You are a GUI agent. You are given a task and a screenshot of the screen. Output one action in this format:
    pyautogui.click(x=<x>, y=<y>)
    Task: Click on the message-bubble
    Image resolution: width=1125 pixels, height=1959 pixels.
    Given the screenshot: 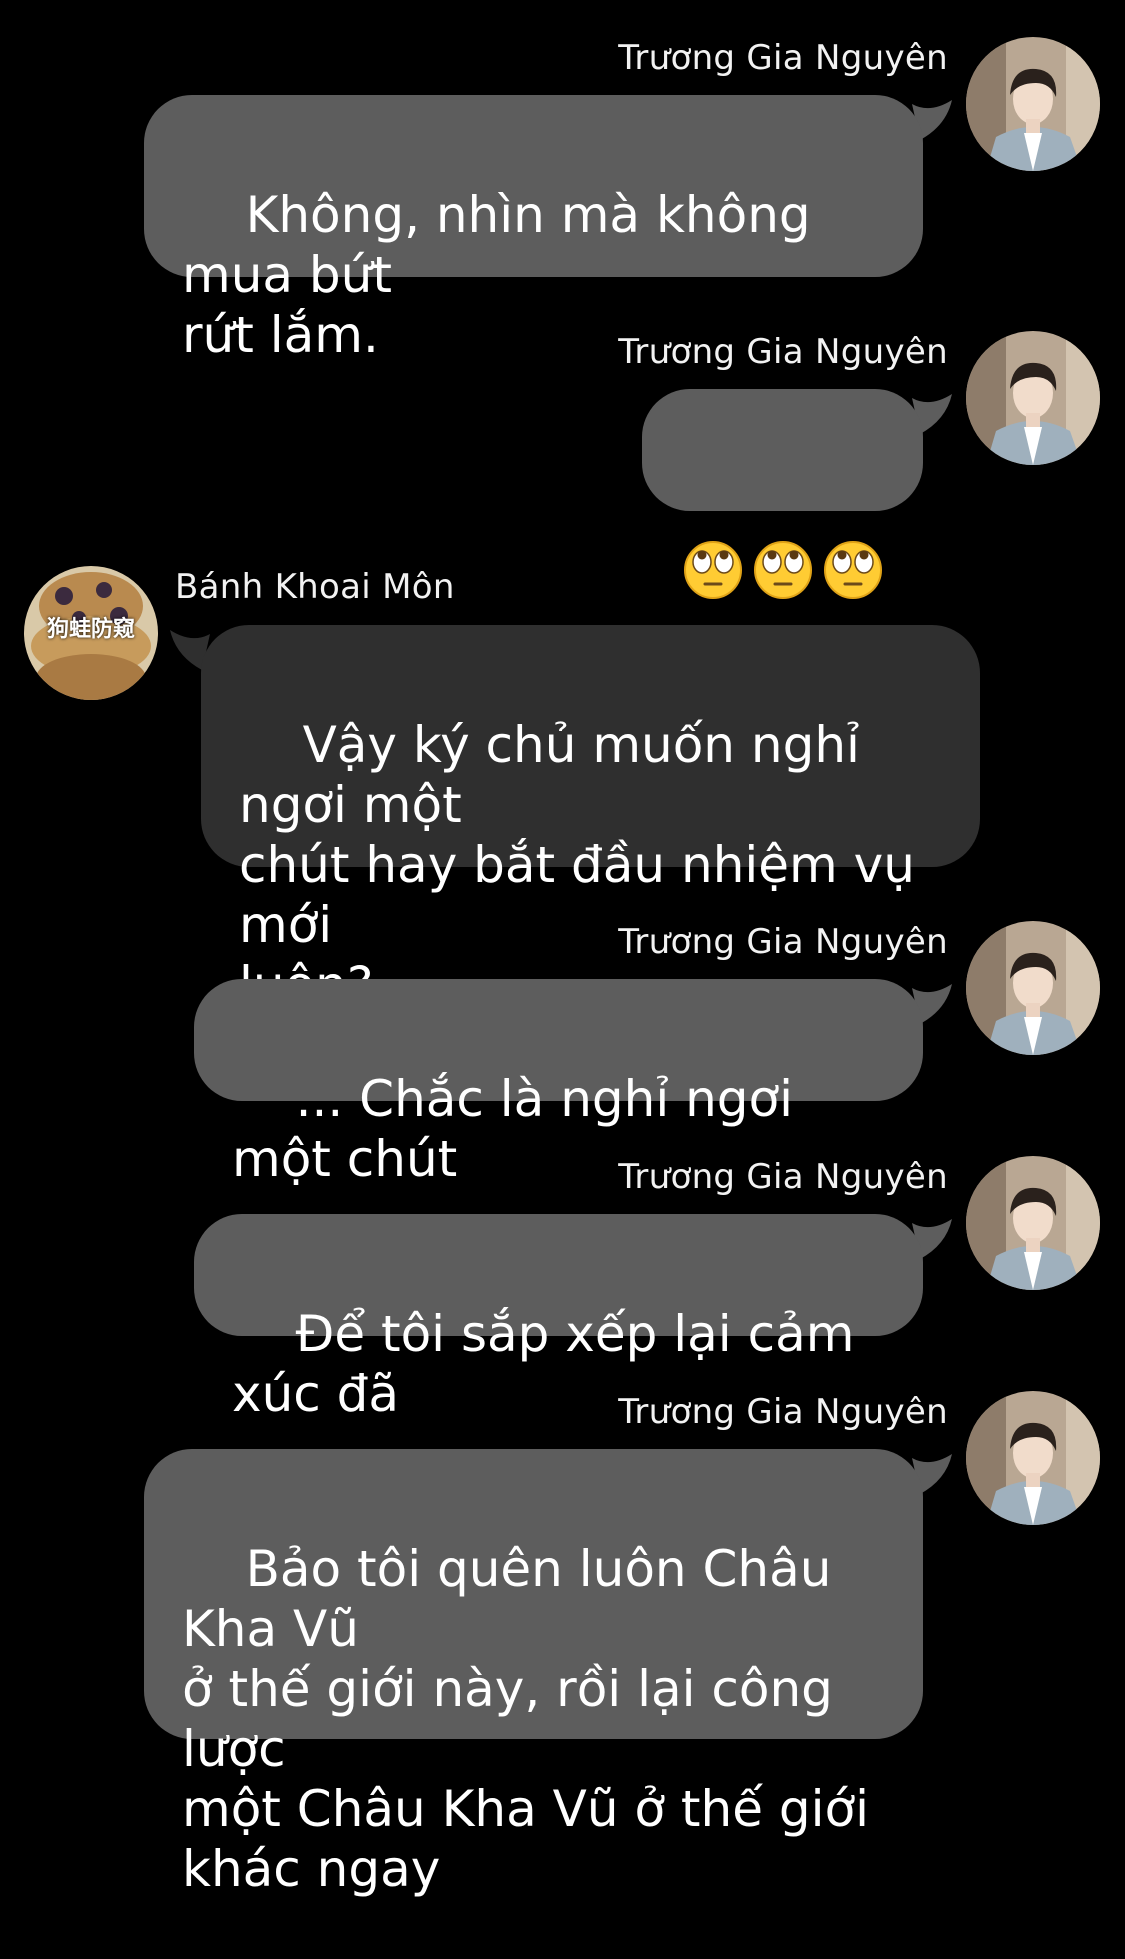 What is the action you would take?
    pyautogui.click(x=782, y=450)
    